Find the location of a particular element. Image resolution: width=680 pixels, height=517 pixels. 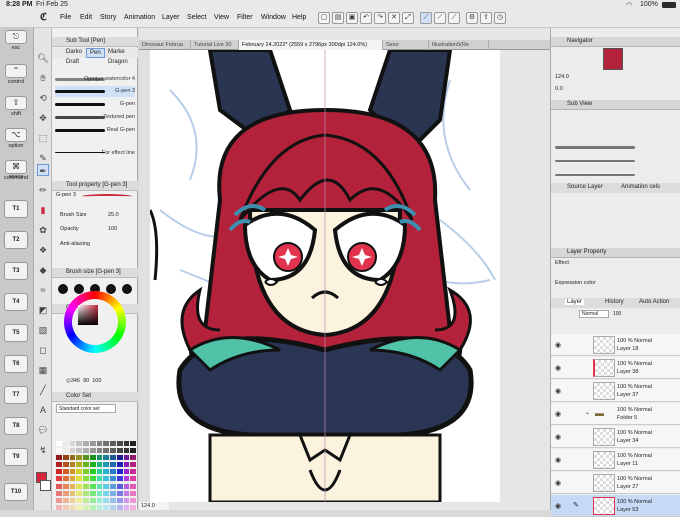

t1-key: T1 is located at coordinates (16, 209).